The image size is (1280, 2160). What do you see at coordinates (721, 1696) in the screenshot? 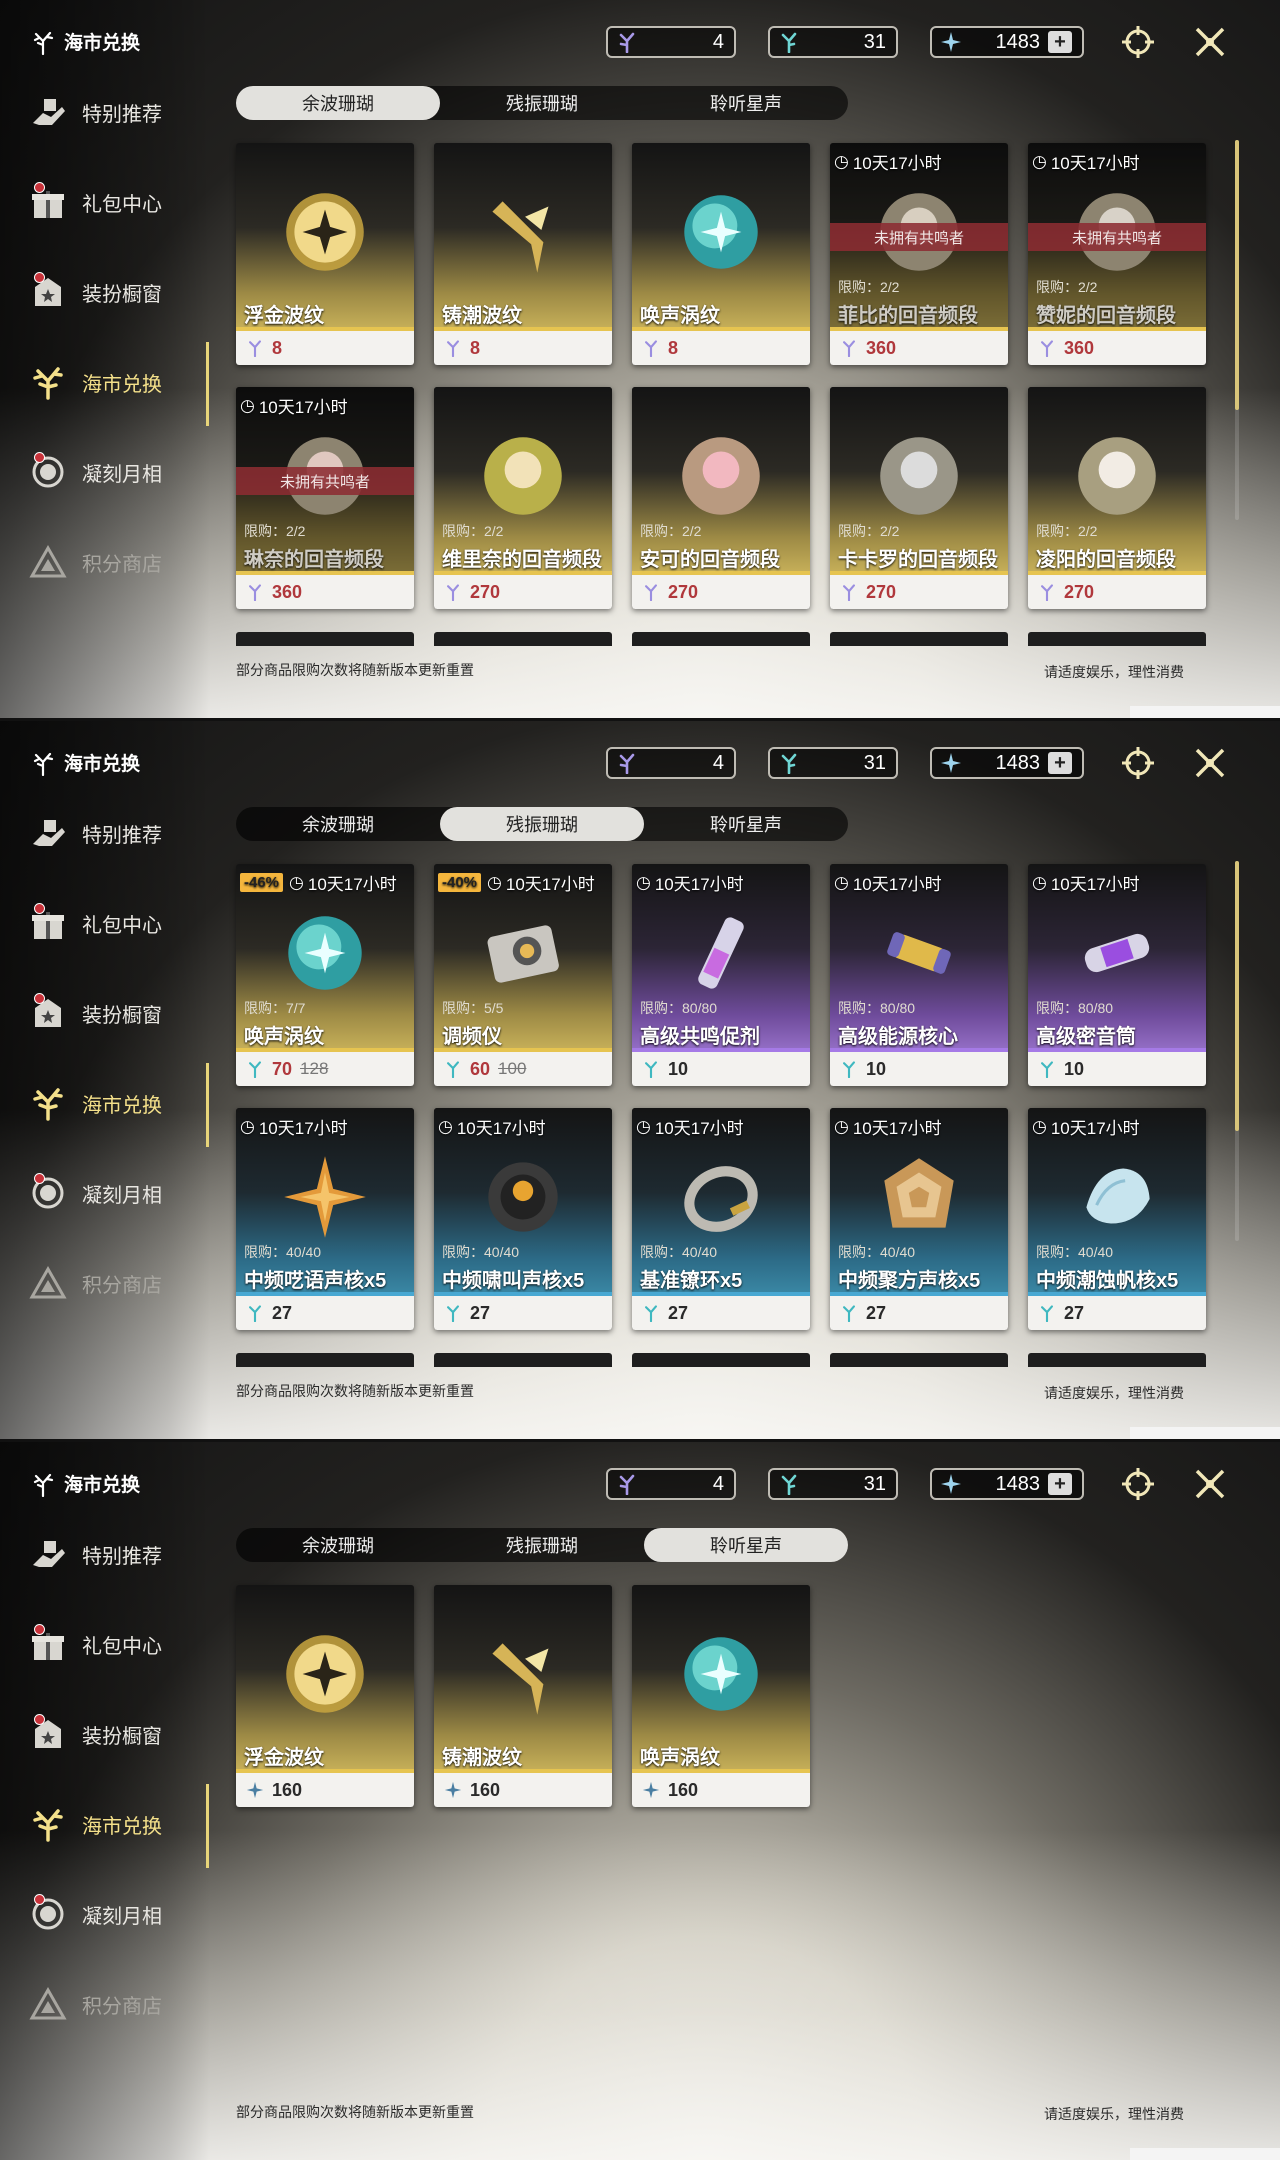
I see `shop-item-card: 唤声涡纹 160` at bounding box center [721, 1696].